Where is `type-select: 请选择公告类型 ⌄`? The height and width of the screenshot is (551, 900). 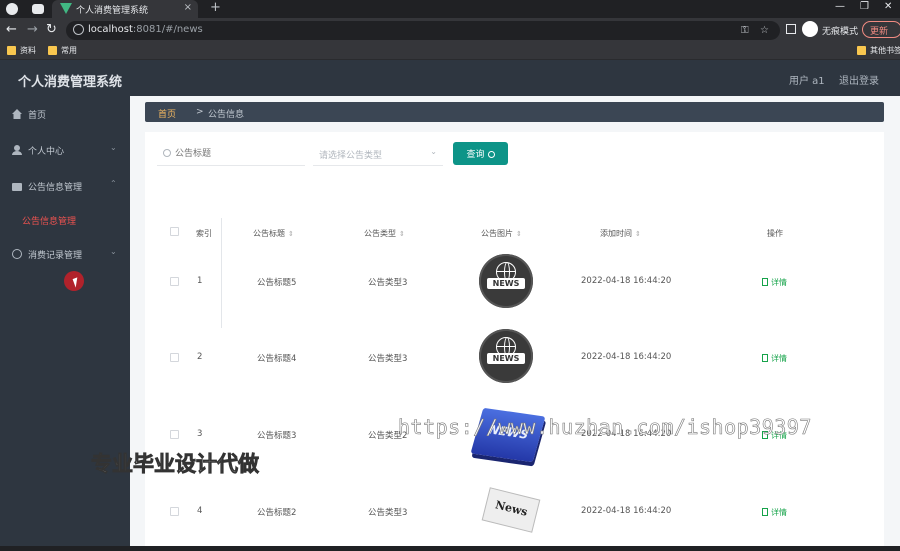
type-select: 请选择公告类型 ⌄ is located at coordinates (378, 154).